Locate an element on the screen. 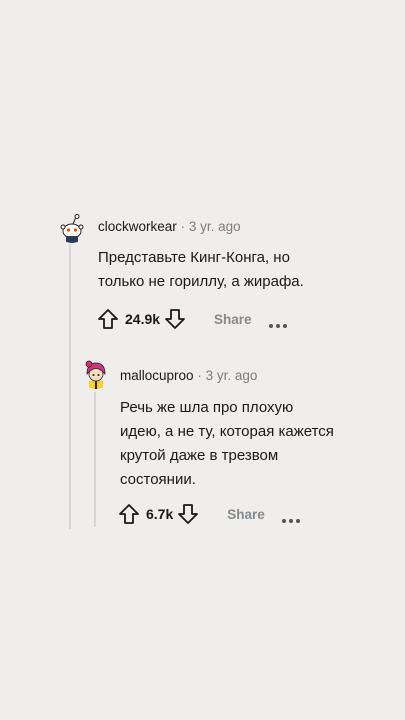 The height and width of the screenshot is (720, 405). pink-hair-avatar-icon is located at coordinates (96, 373).